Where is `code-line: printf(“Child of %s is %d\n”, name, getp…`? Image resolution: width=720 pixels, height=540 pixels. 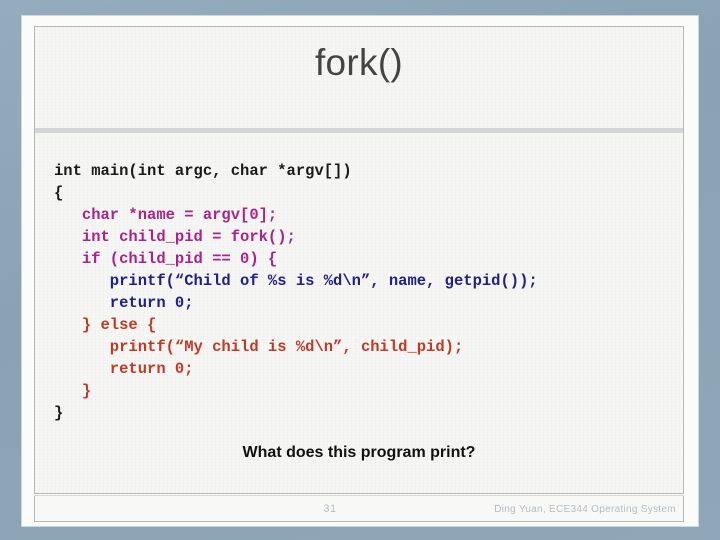 code-line: printf(“Child of %s is %d\n”, name, getp… is located at coordinates (296, 281).